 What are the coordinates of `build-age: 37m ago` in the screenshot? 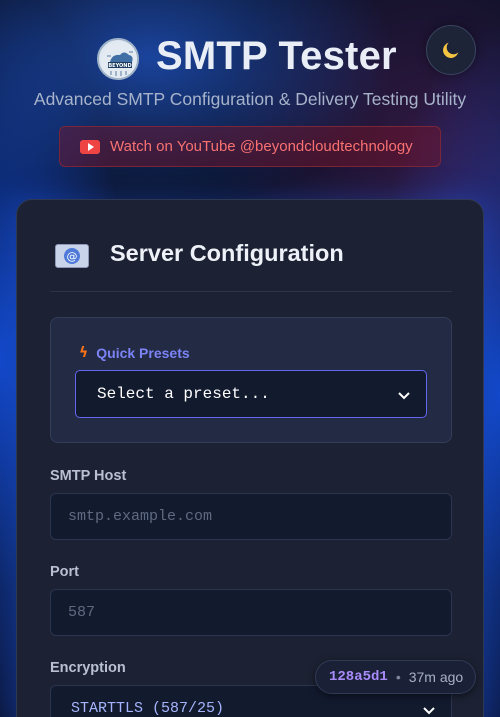 It's located at (436, 677).